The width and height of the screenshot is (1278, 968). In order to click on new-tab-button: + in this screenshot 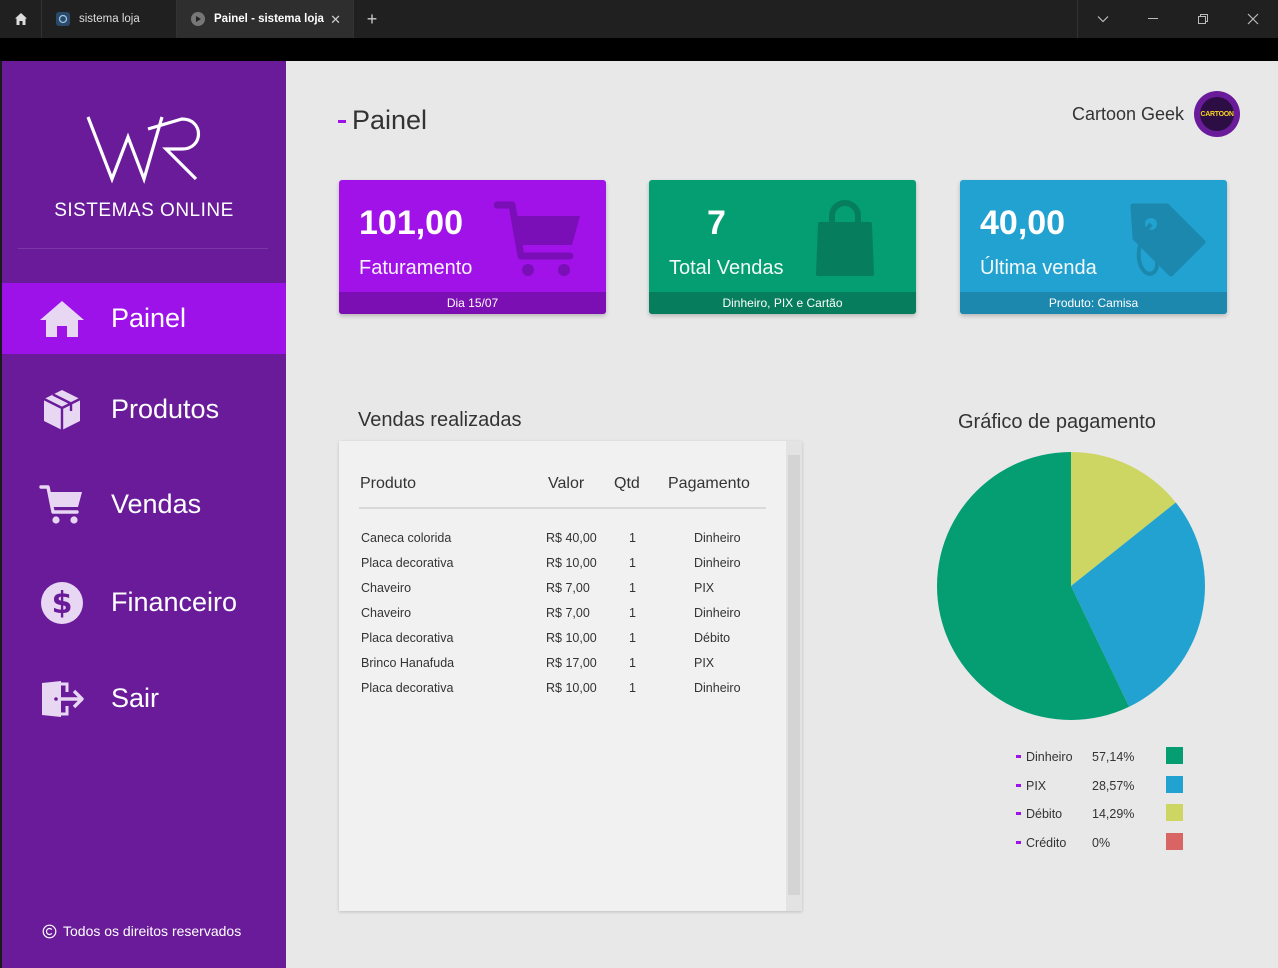, I will do `click(372, 19)`.